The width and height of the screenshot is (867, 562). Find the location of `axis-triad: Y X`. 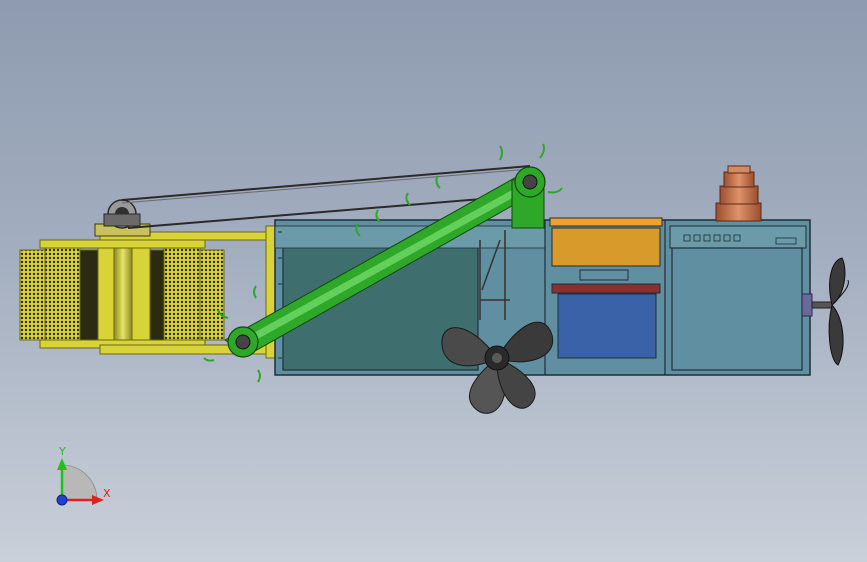

axis-triad: Y X is located at coordinates (83, 475).